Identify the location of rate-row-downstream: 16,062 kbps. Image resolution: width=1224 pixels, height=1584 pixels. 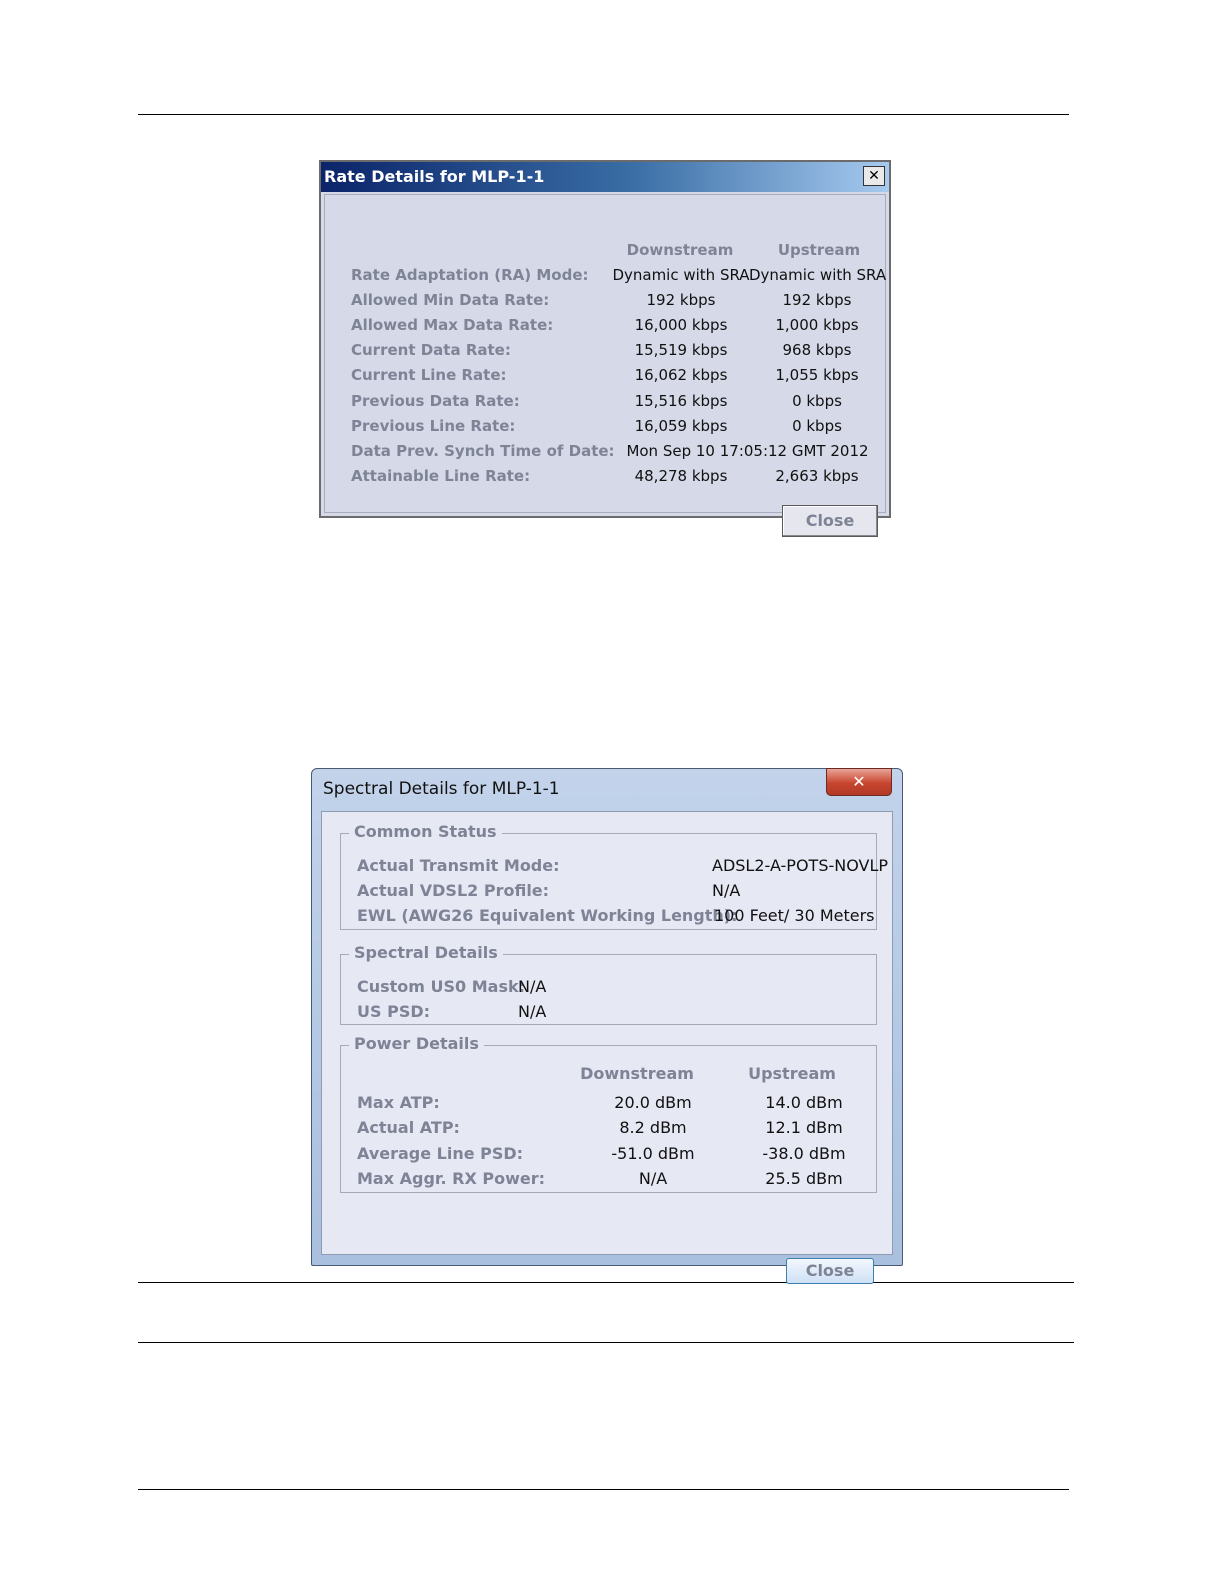
(681, 375).